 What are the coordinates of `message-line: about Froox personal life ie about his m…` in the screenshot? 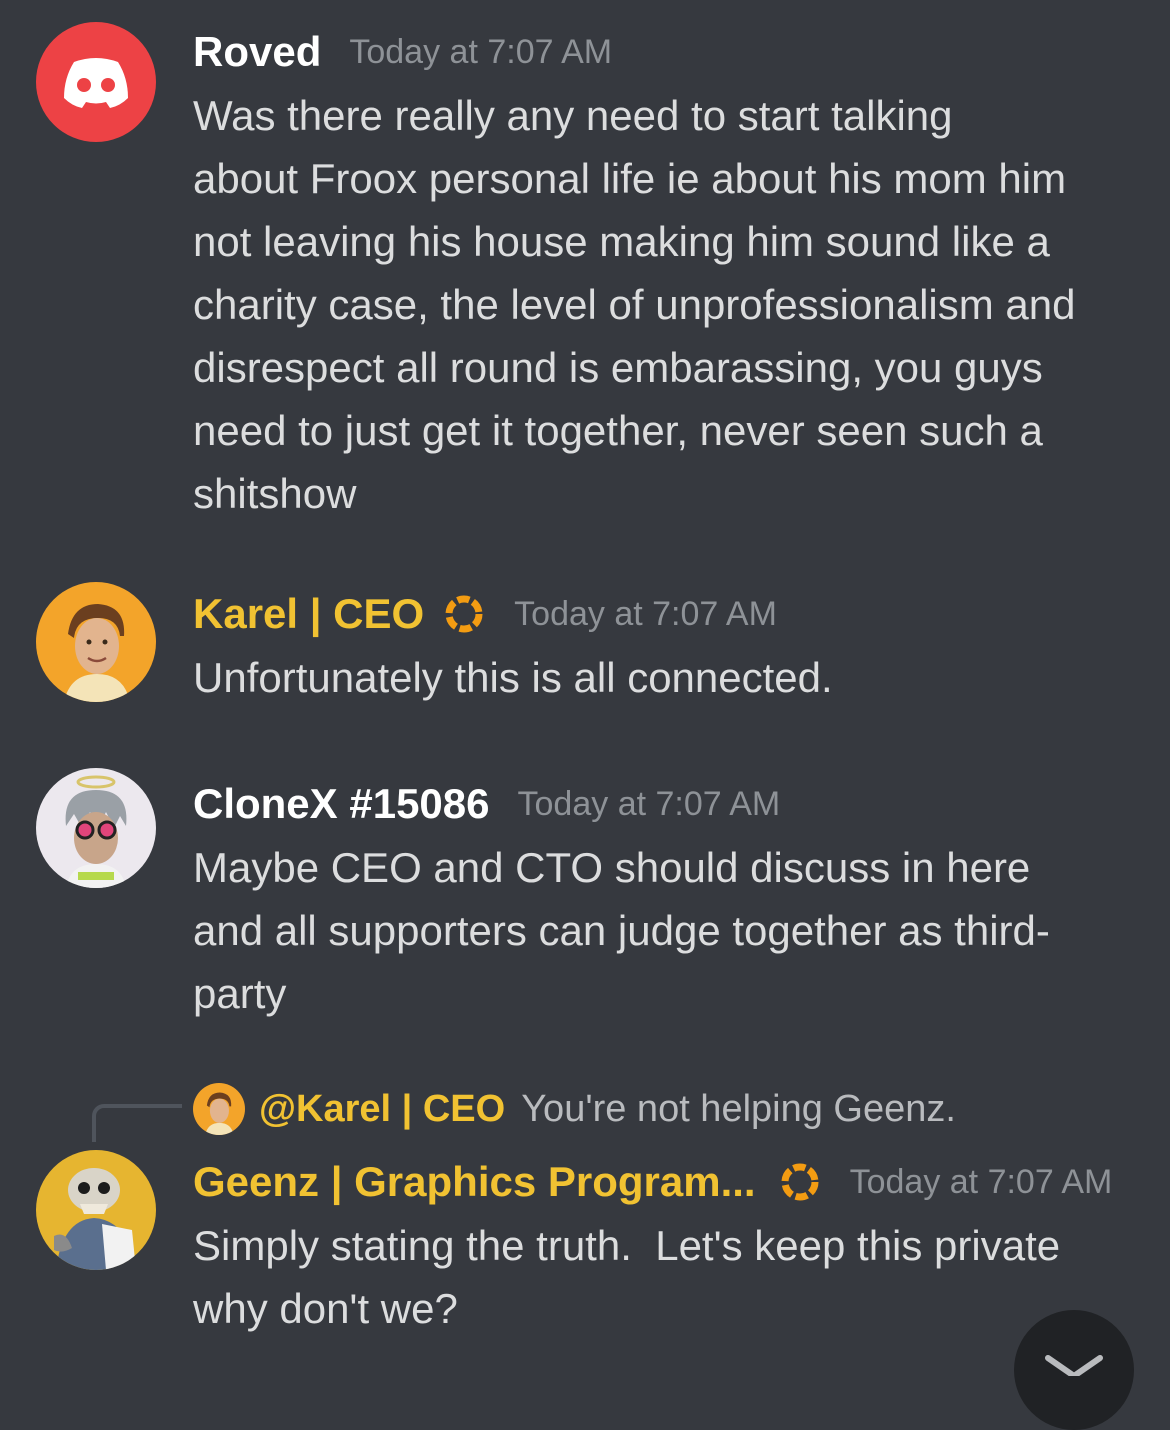 It's located at (630, 178).